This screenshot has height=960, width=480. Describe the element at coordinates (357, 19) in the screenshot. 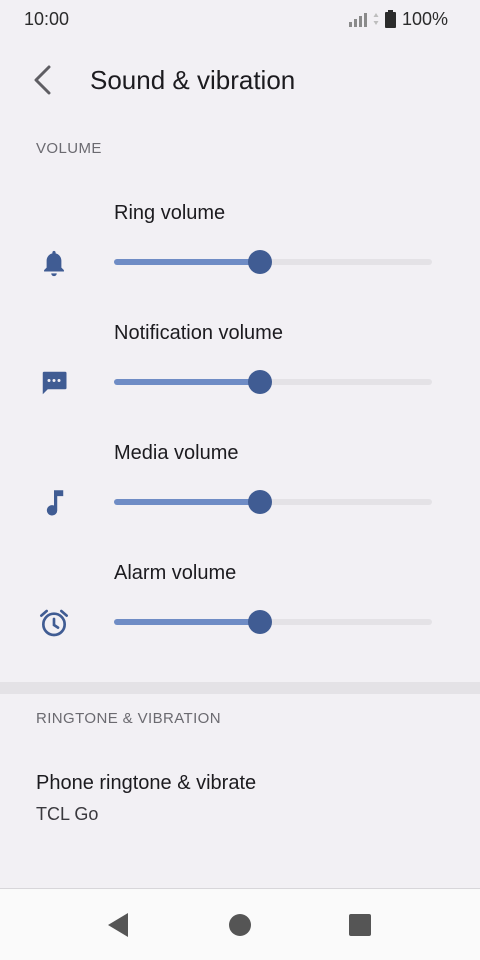

I see `signal-icon` at that location.